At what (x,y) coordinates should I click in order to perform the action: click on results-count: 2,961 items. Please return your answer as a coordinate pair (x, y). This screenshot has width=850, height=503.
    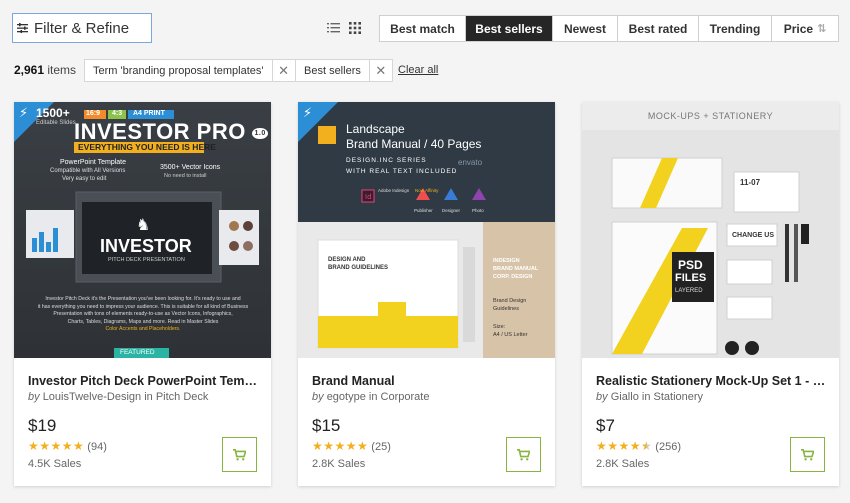
    Looking at the image, I should click on (45, 70).